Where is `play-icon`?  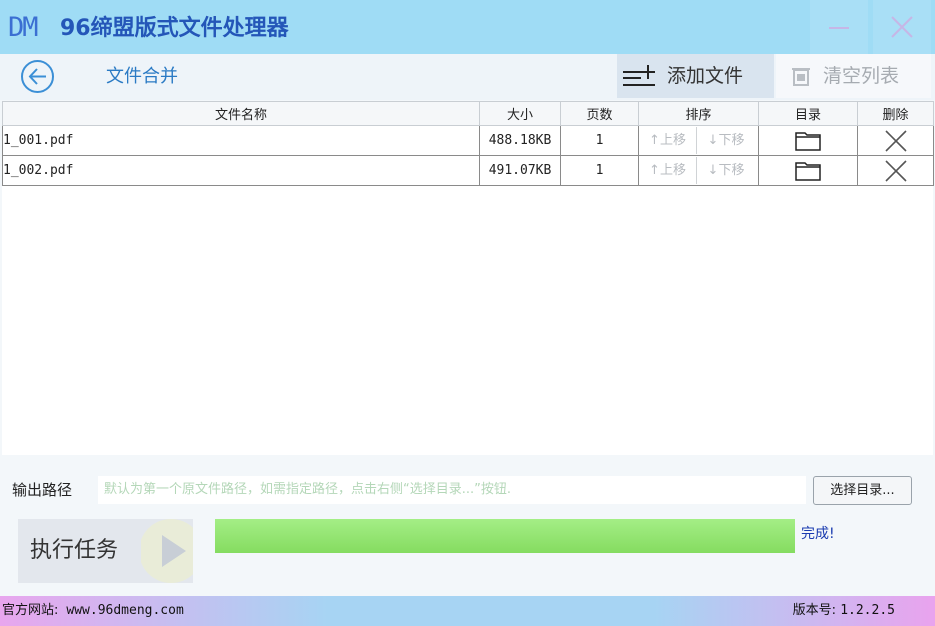 play-icon is located at coordinates (167, 551).